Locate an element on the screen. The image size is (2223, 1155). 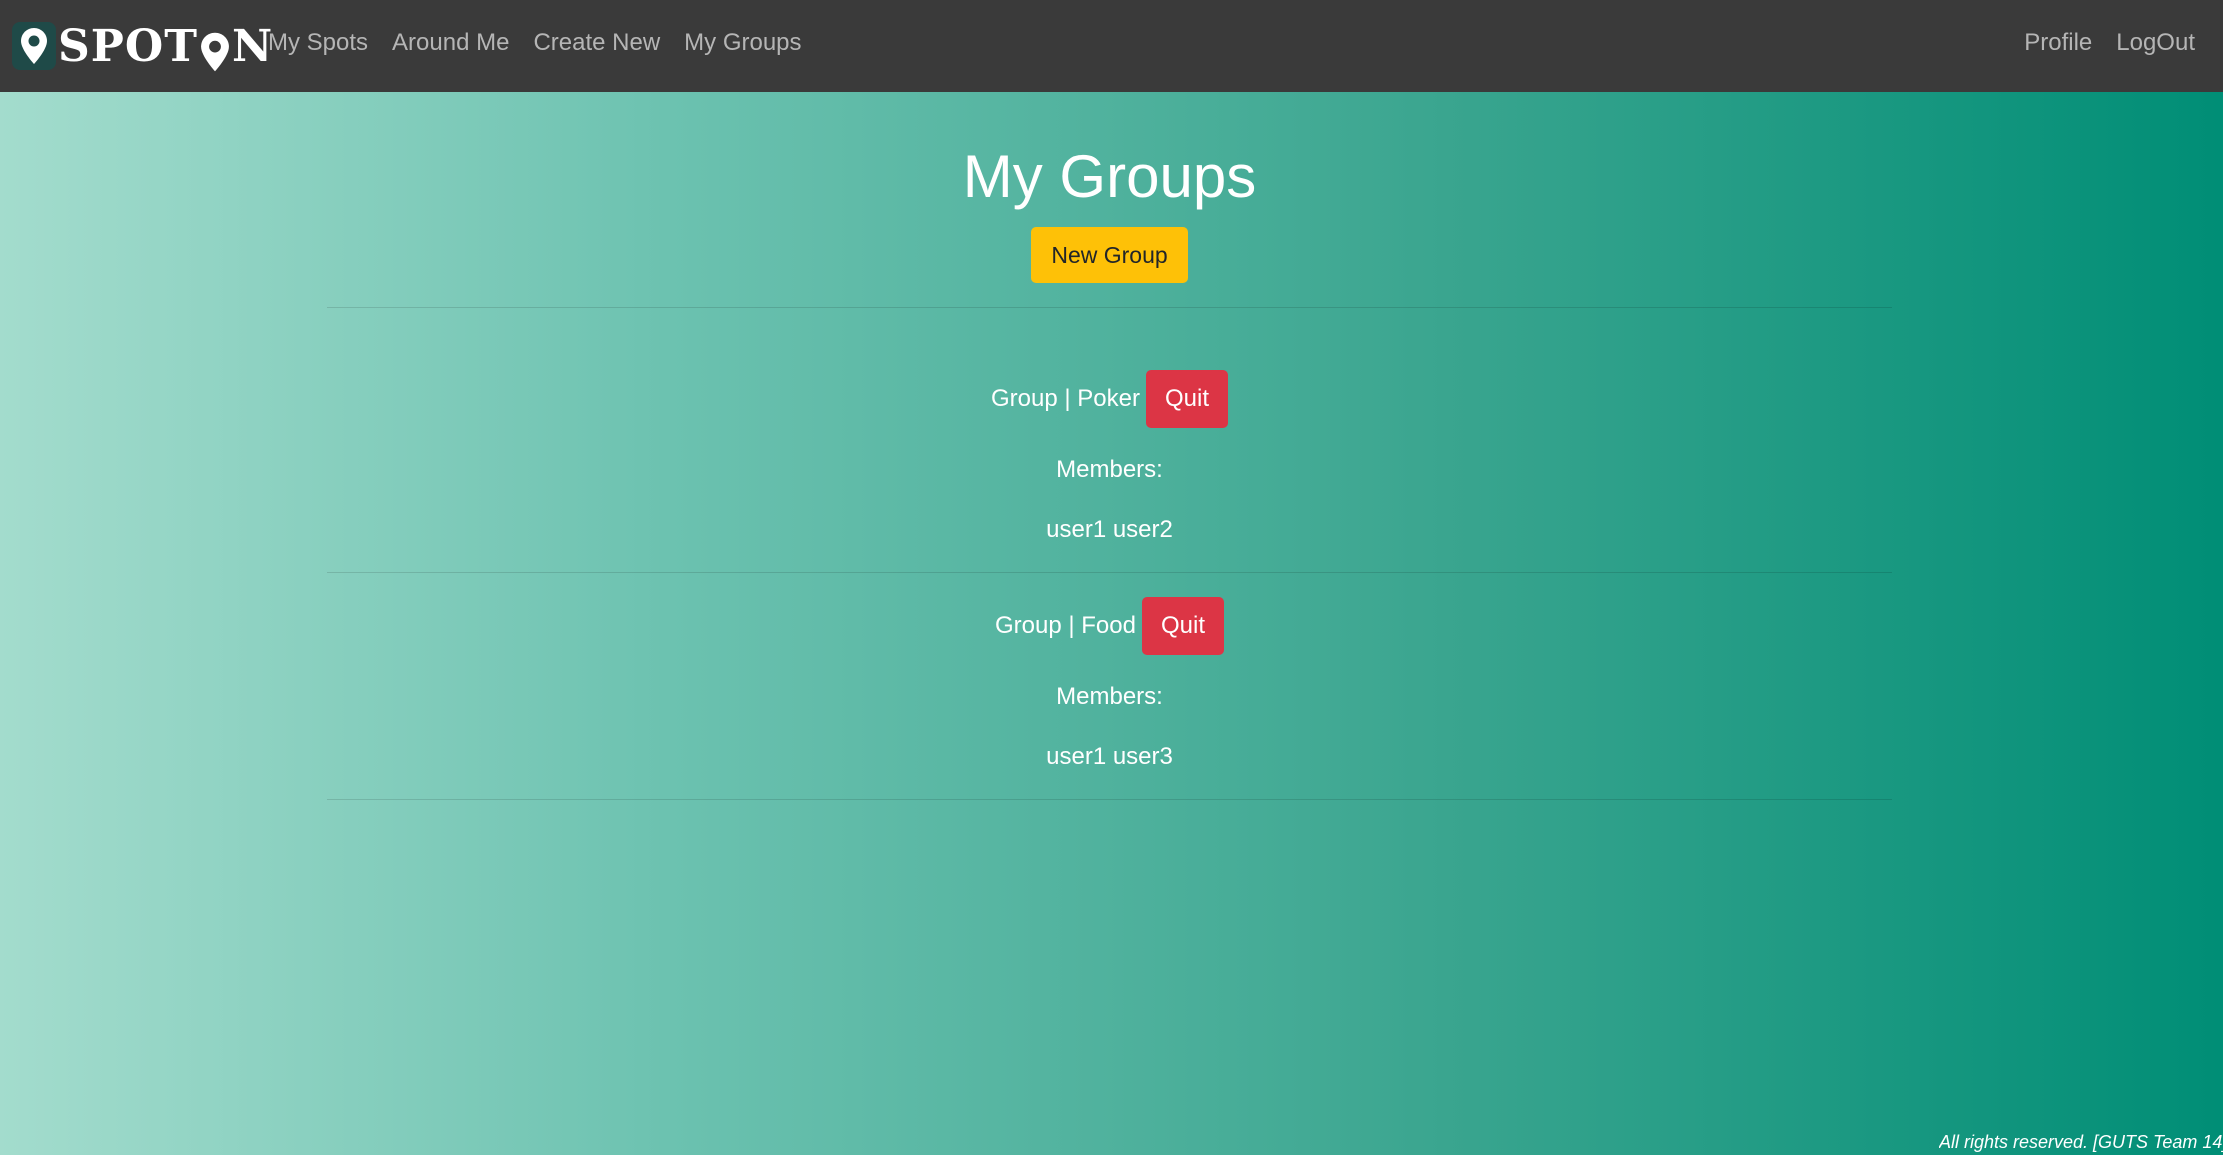
new-group-button: New Group is located at coordinates (1109, 255).